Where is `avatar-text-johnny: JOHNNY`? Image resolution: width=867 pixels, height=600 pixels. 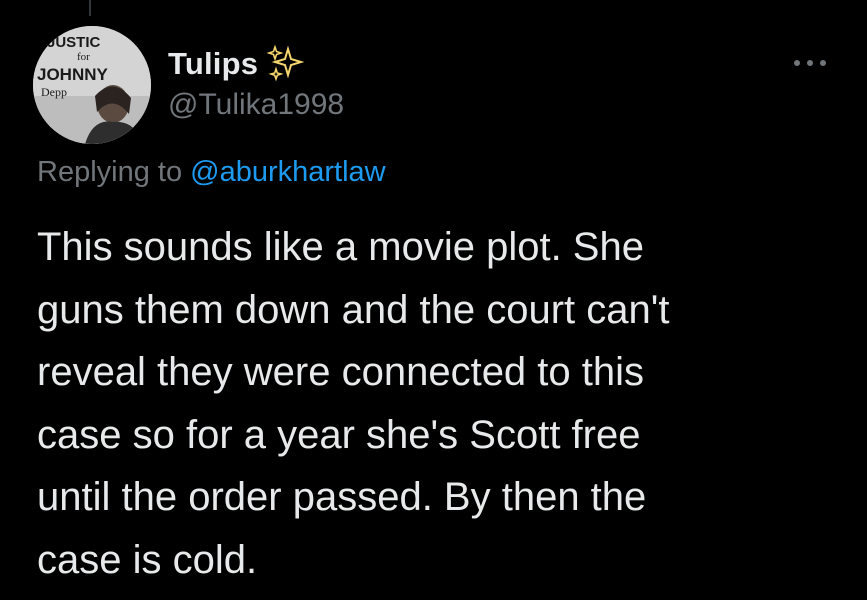
avatar-text-johnny: JOHNNY is located at coordinates (73, 74).